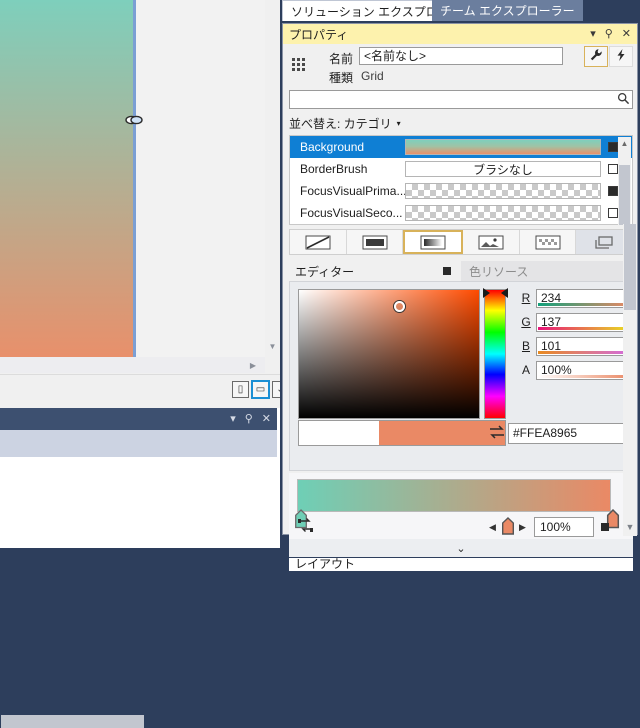 This screenshot has width=640, height=728. What do you see at coordinates (624, 143) in the screenshot?
I see `scroll-up-arrow: ▲` at bounding box center [624, 143].